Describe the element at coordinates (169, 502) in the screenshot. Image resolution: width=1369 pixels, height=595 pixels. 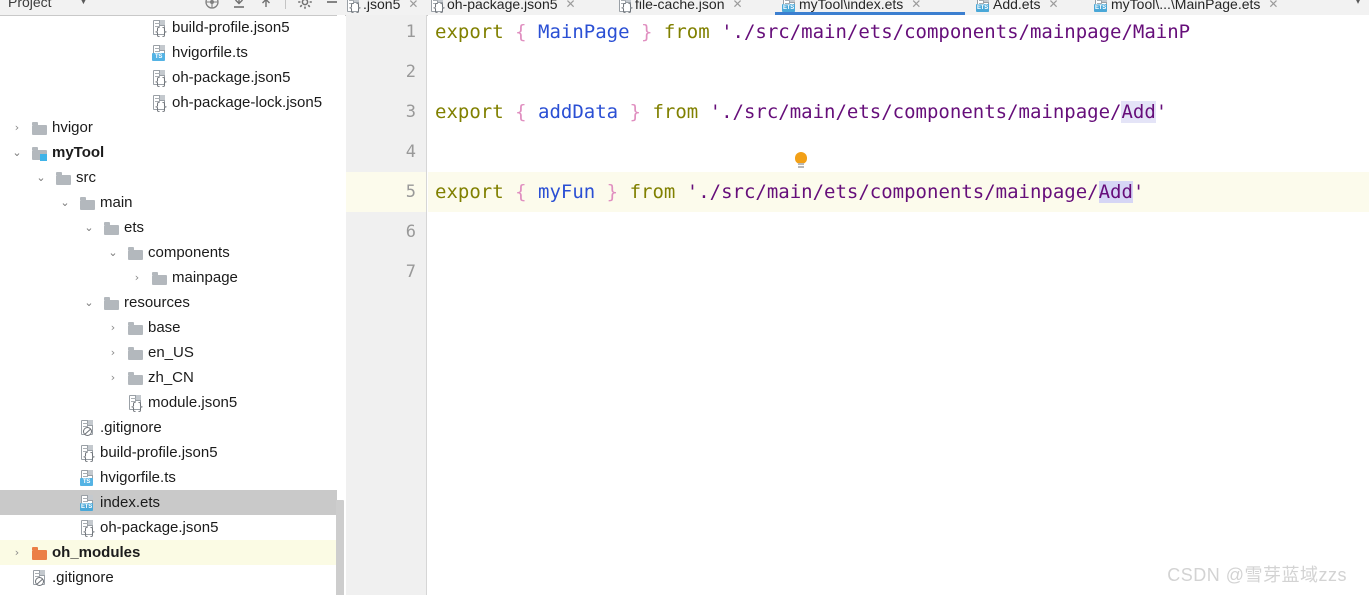
I see `tree-row: ETS index.ets` at that location.